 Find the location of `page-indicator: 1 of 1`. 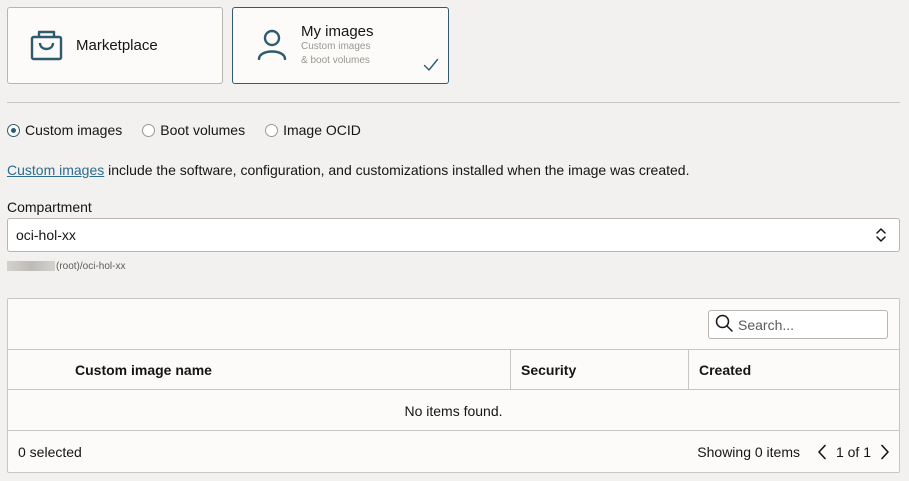

page-indicator: 1 of 1 is located at coordinates (853, 452).